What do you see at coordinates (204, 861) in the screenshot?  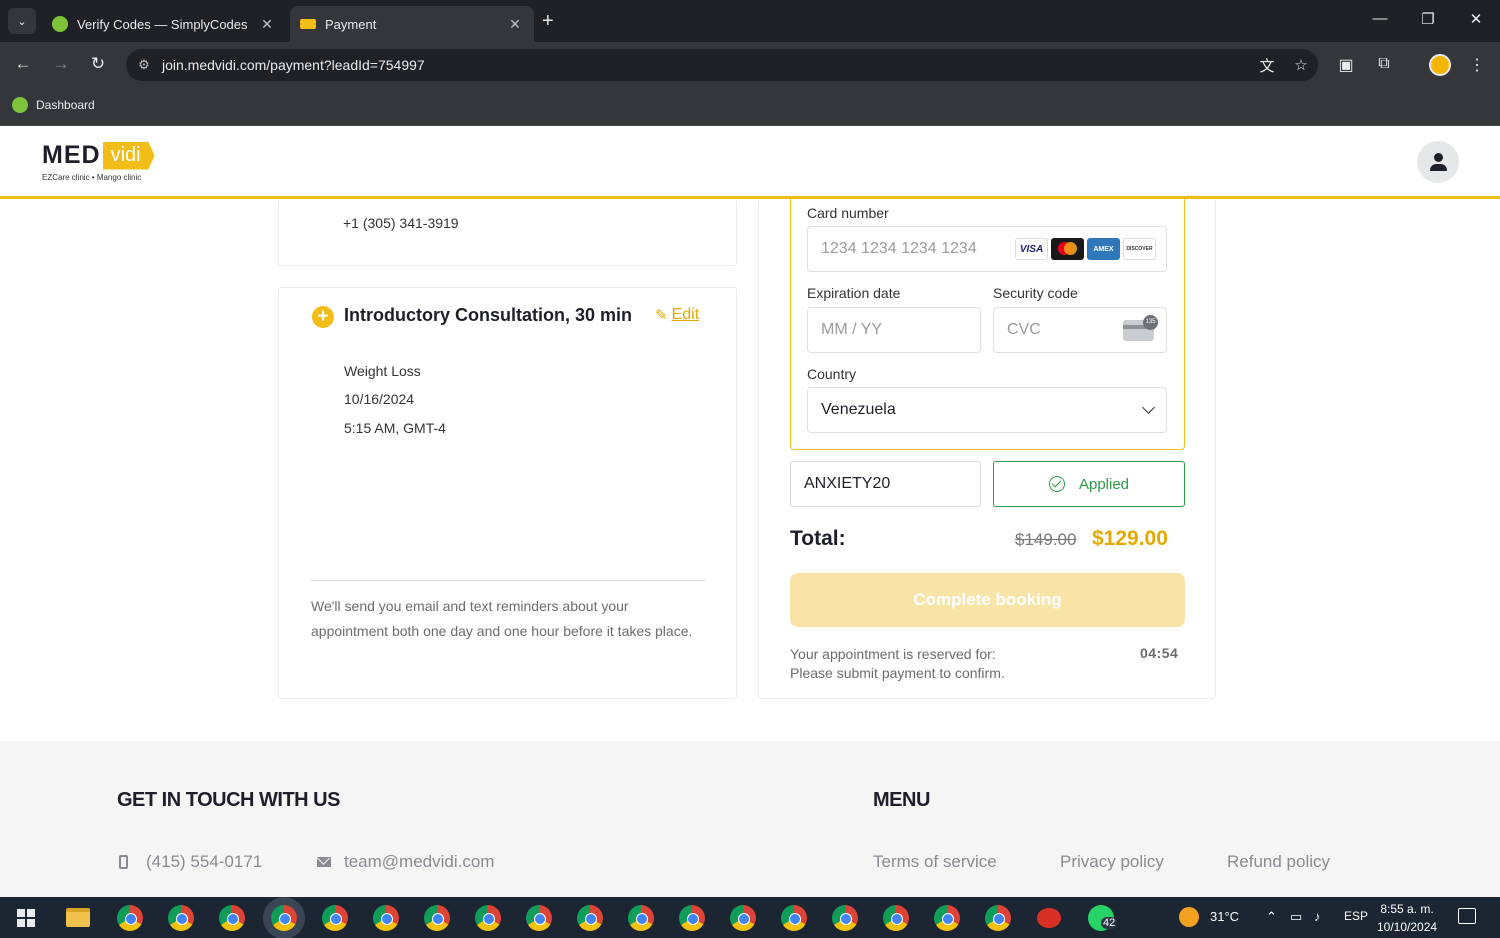 I see `footer-phone: (415) 554-0171` at bounding box center [204, 861].